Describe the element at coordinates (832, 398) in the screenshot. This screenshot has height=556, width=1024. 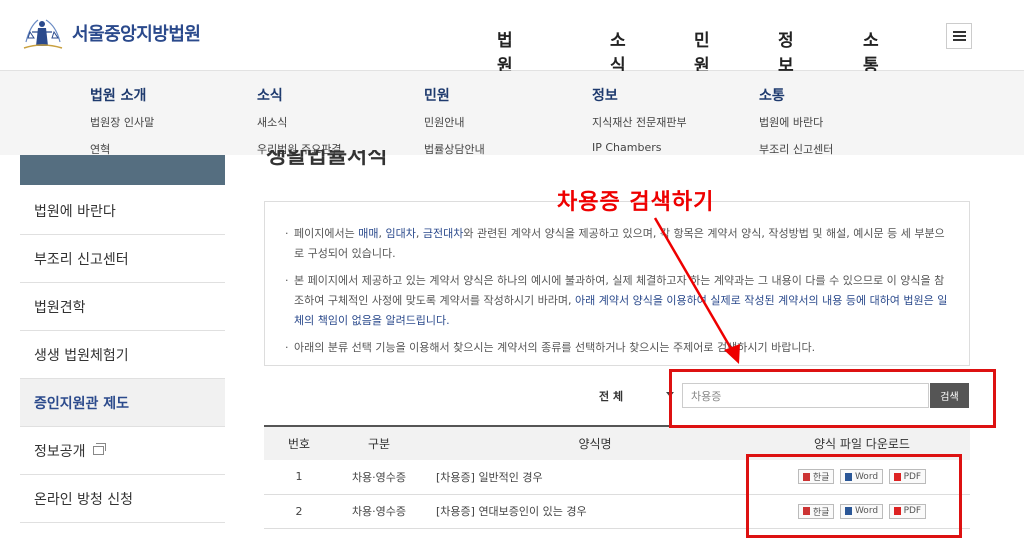
I see `annotation-box-search` at that location.